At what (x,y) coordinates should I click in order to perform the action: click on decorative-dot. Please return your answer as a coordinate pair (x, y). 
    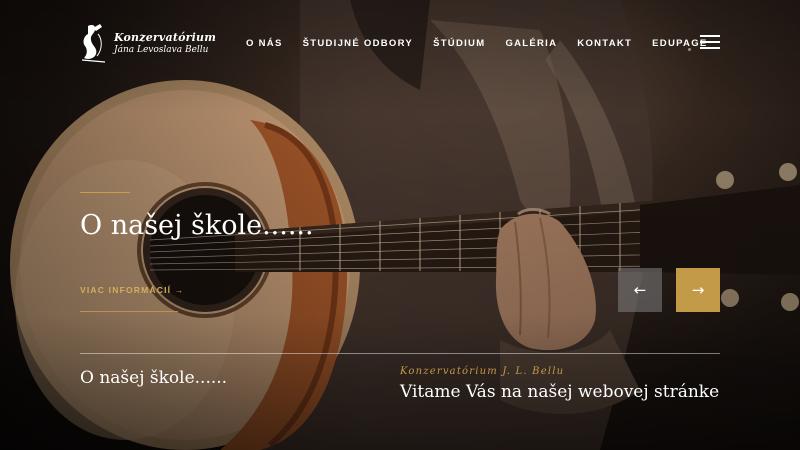
    Looking at the image, I should click on (689, 49).